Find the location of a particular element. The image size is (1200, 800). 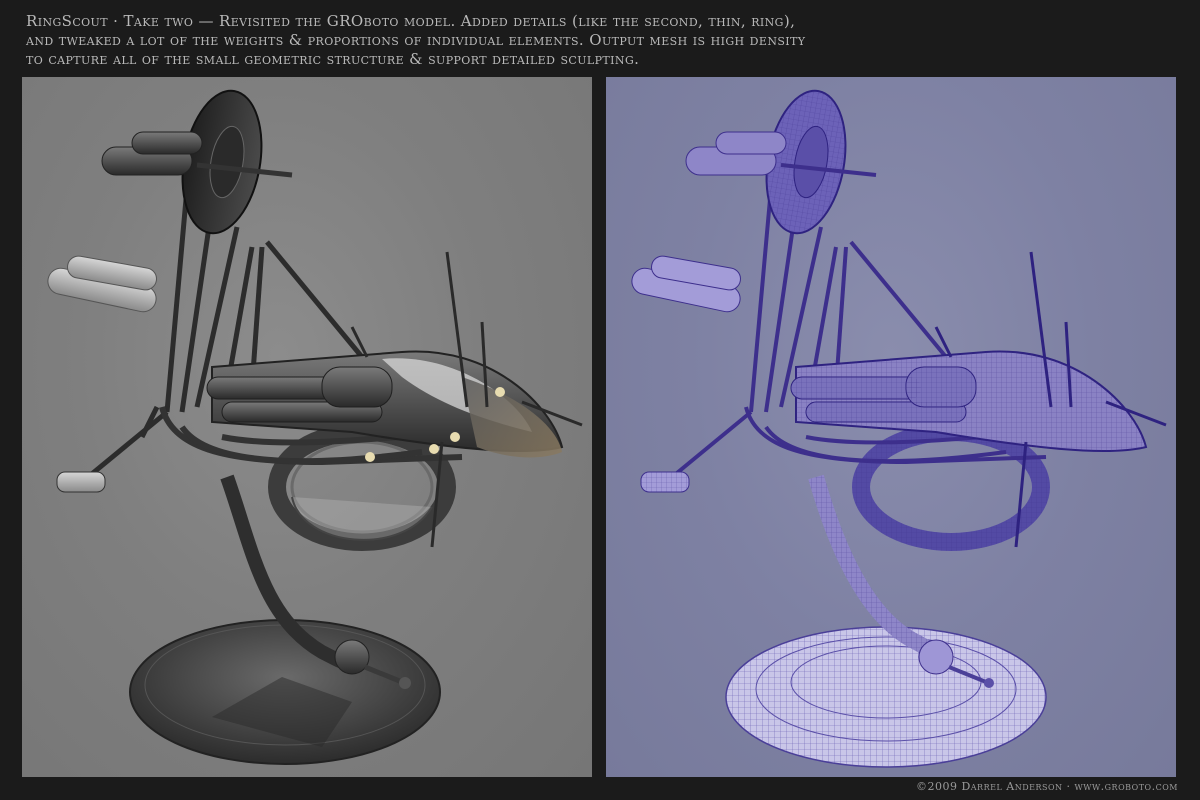

copyright-credit: ©2009 Darrel Anderson · www.groboto.com is located at coordinates (1046, 786).